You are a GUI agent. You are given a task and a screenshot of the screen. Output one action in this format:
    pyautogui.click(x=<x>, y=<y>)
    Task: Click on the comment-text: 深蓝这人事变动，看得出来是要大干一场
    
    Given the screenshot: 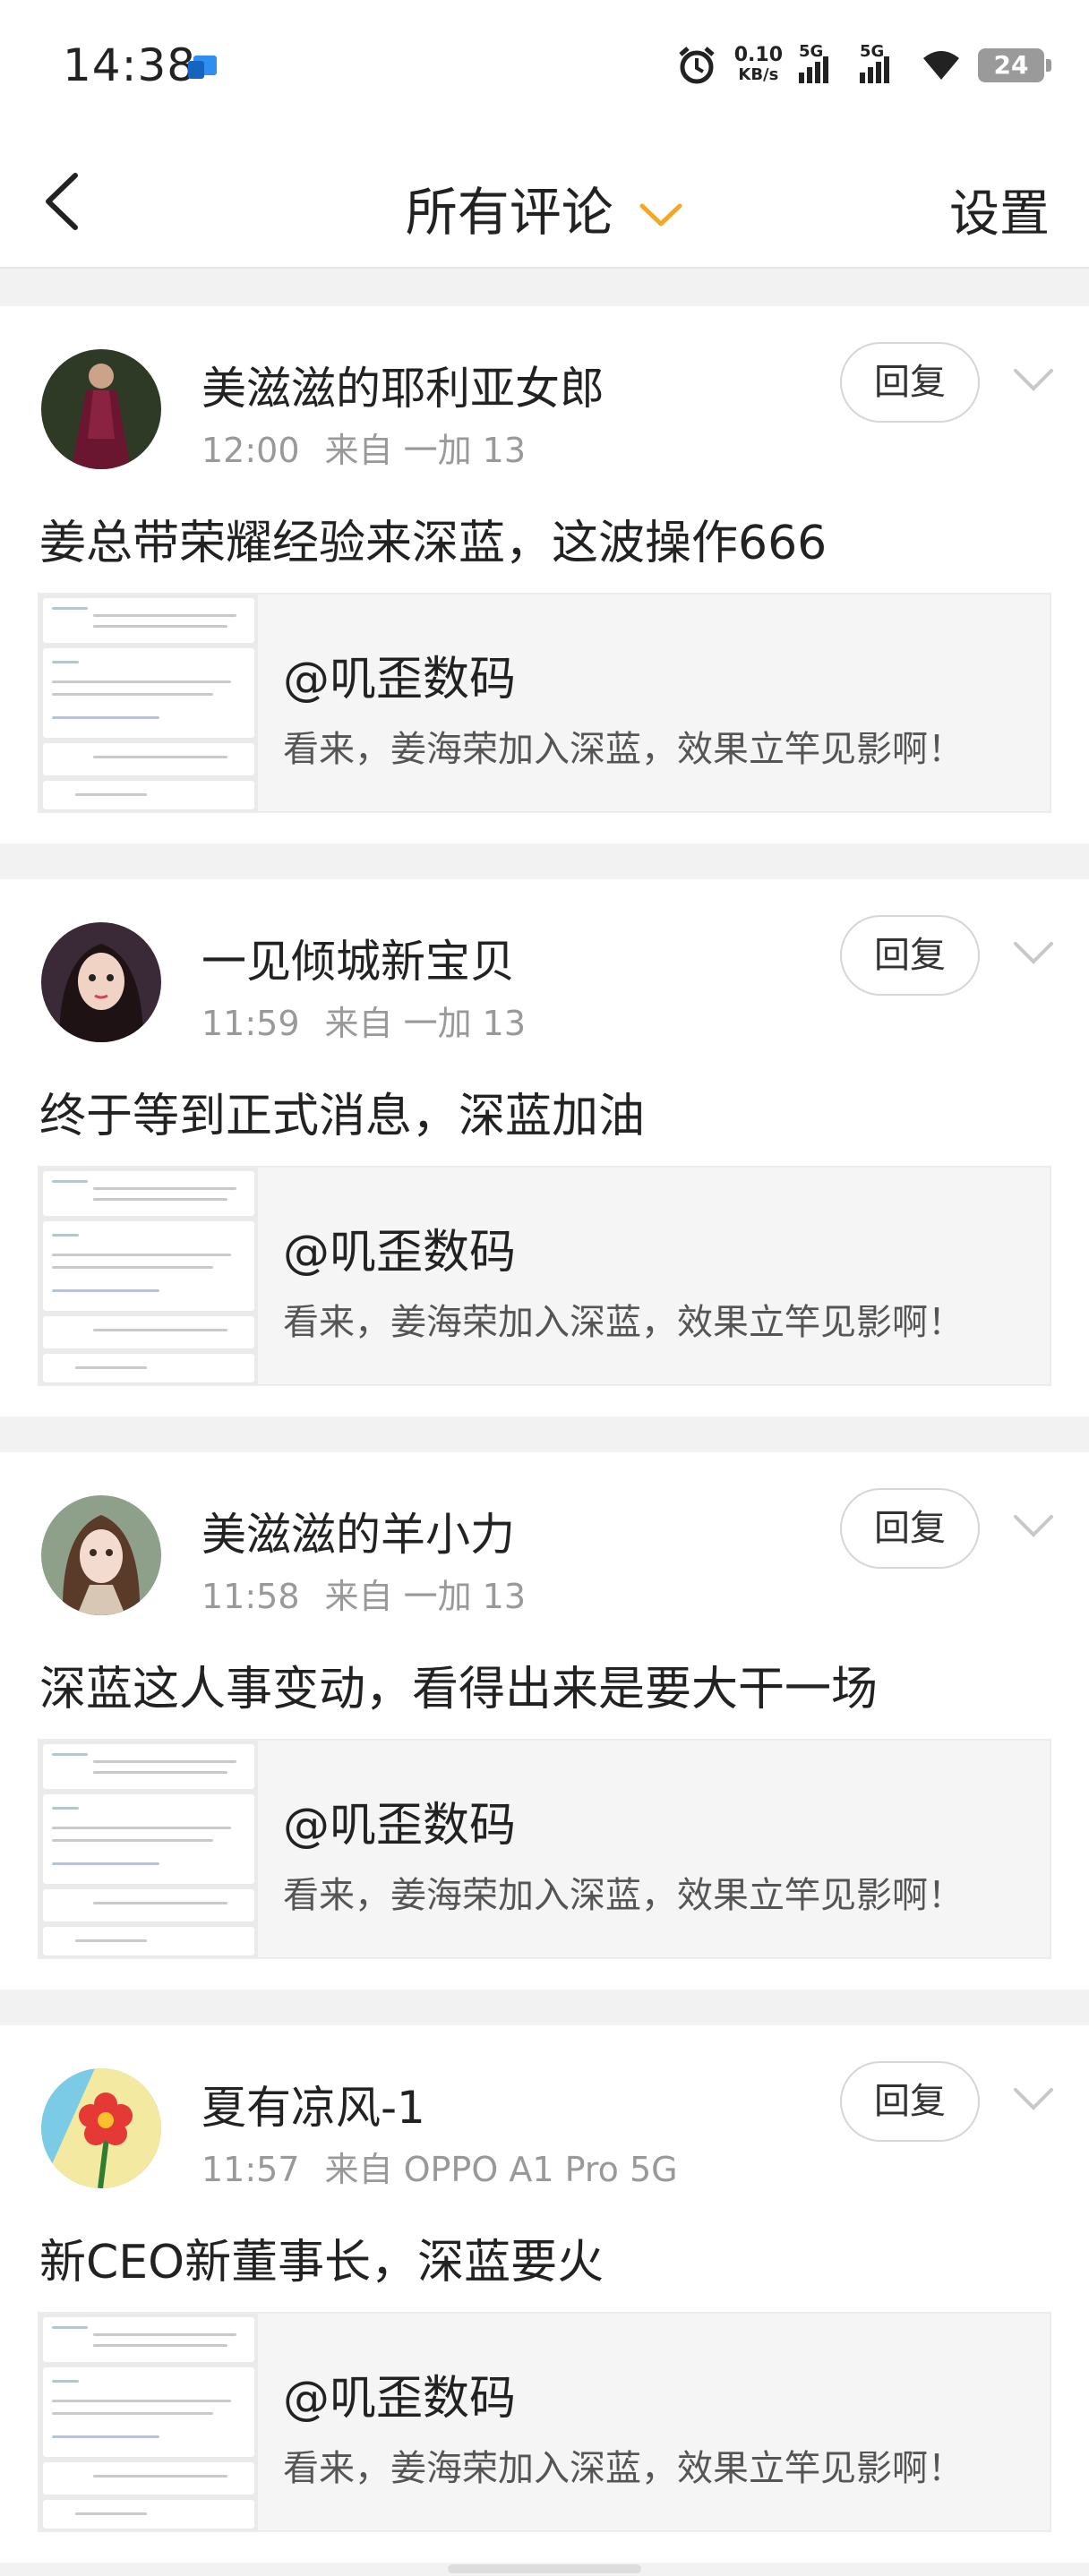 What is the action you would take?
    pyautogui.click(x=459, y=1689)
    